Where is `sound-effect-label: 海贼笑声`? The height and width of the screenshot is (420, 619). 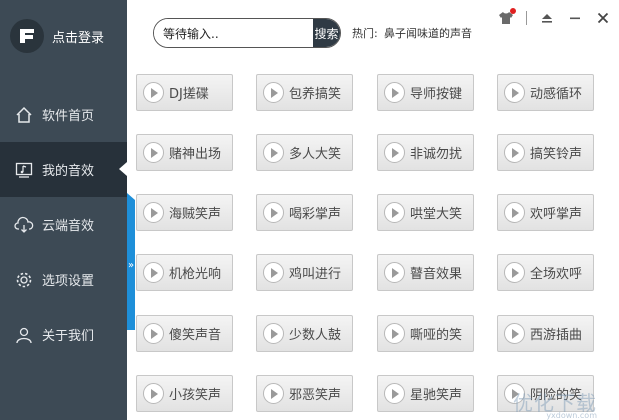
sound-effect-label: 海贼笑声 is located at coordinates (195, 214).